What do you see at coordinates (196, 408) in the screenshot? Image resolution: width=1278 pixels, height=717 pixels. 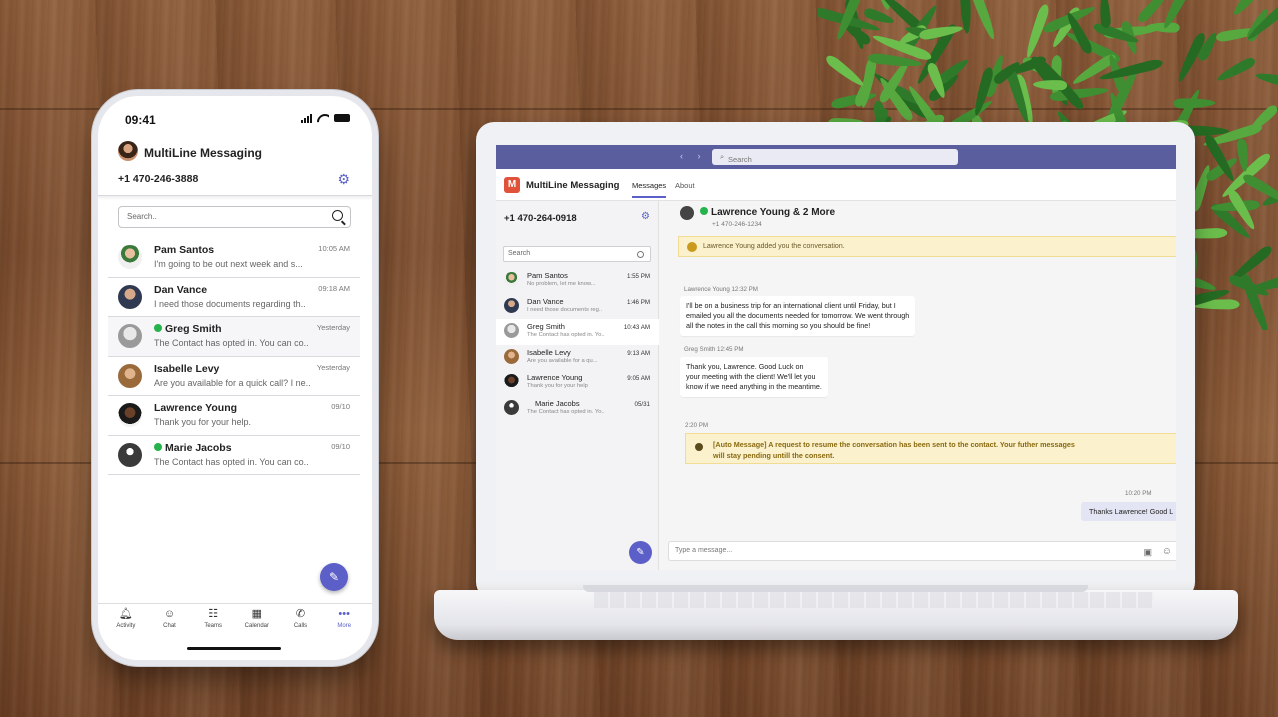 I see `contact-name: Lawrence Young` at bounding box center [196, 408].